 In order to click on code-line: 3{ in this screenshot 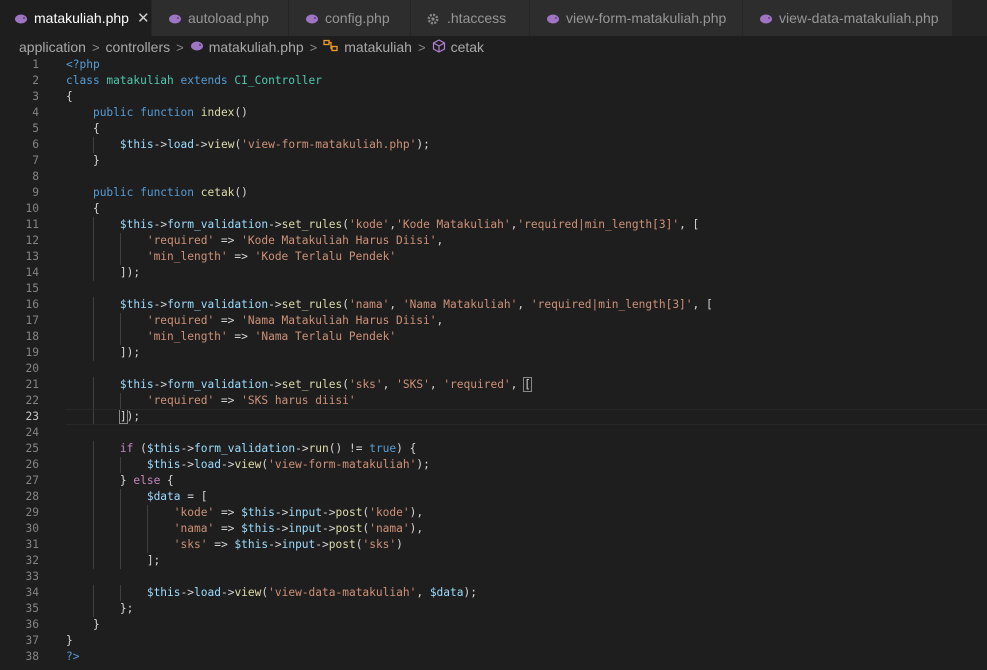, I will do `click(493, 97)`.